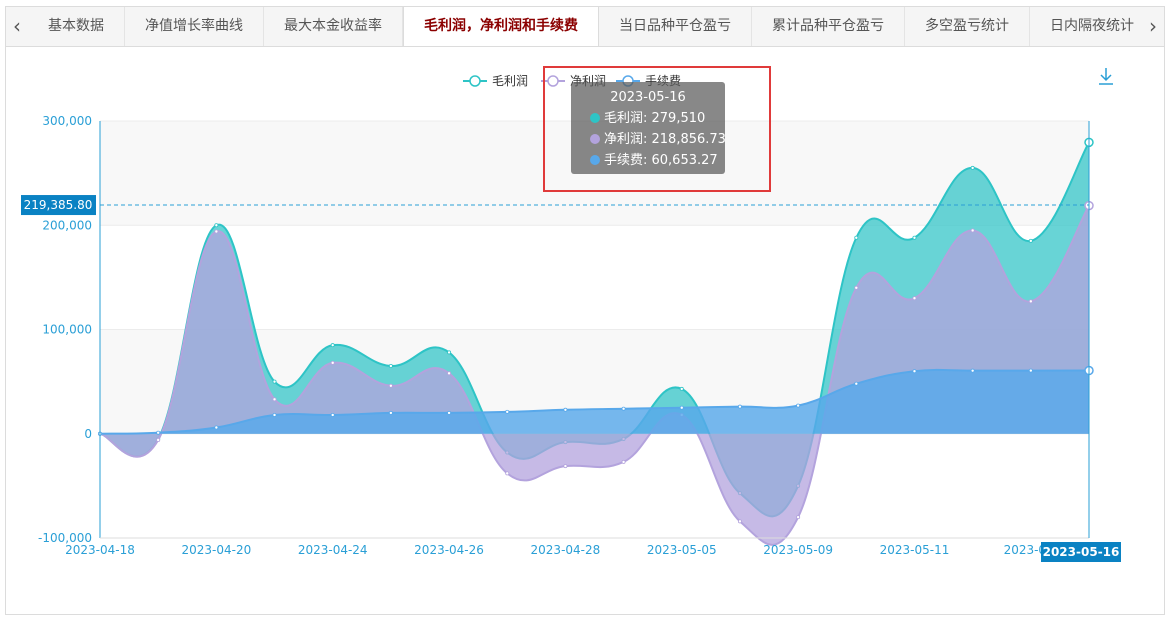 Image resolution: width=1173 pixels, height=624 pixels. Describe the element at coordinates (648, 97) in the screenshot. I see `tooltip-title: 2023-05-16` at that location.